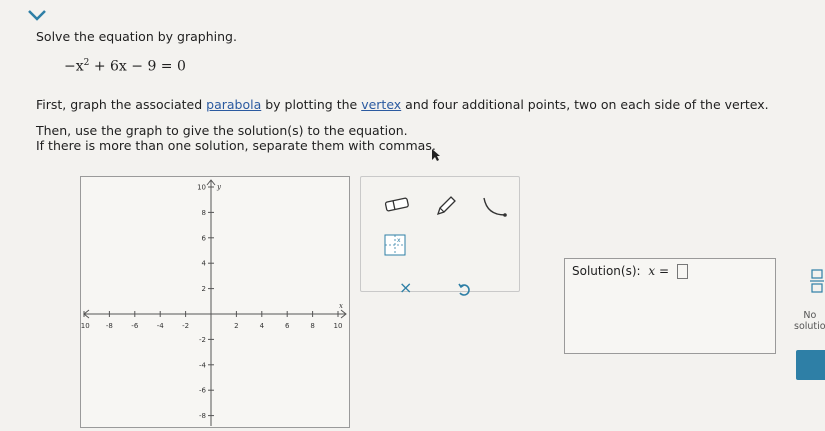  What do you see at coordinates (446, 206) in the screenshot?
I see `pencil-icon` at bounding box center [446, 206].